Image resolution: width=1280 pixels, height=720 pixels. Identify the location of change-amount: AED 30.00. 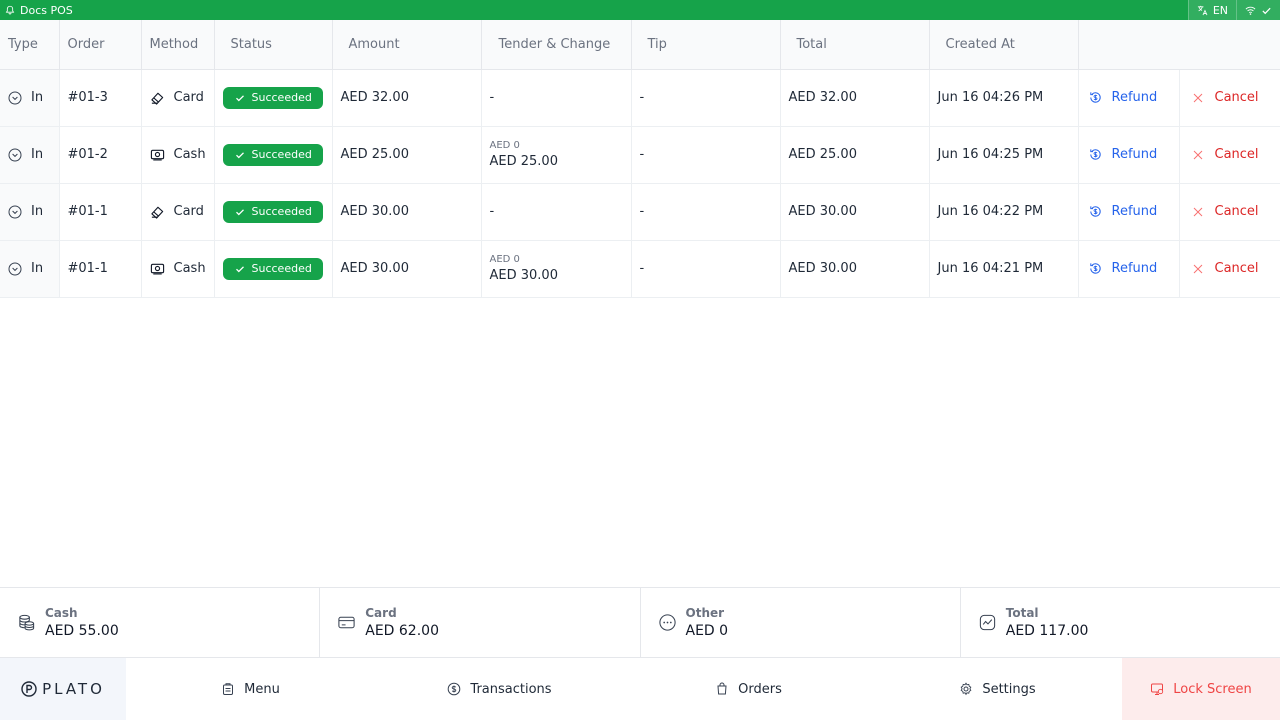
(523, 275).